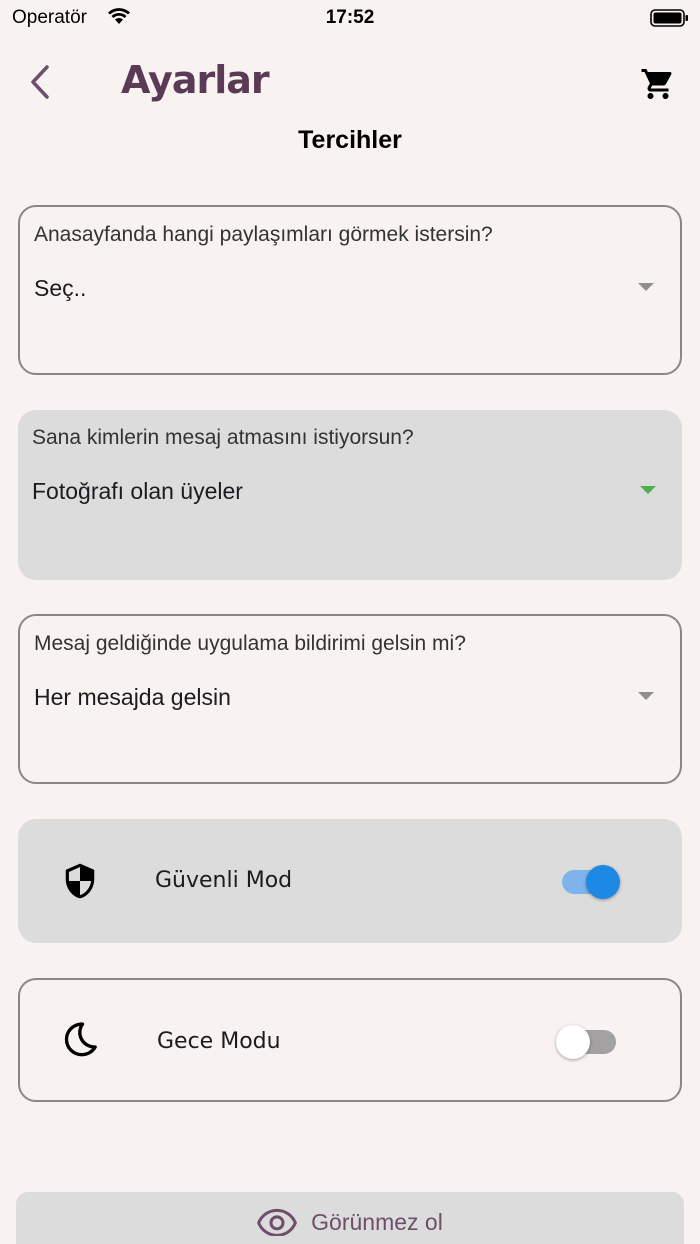 This screenshot has height=1244, width=700. I want to click on battery-icon, so click(670, 20).